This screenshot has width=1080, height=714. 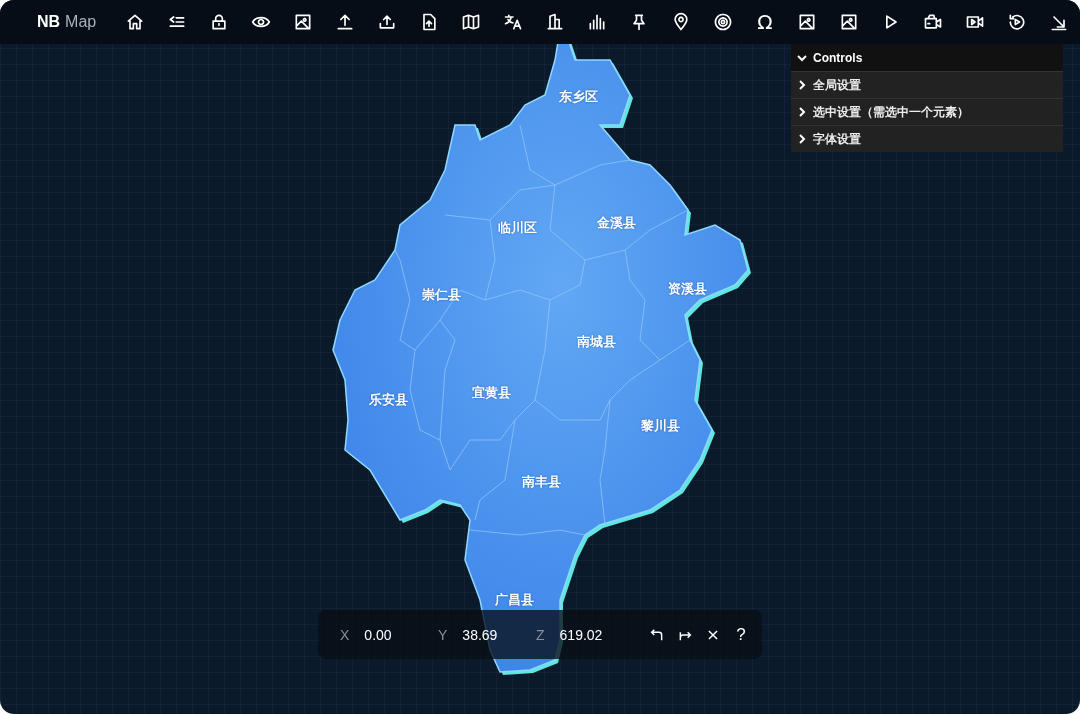 What do you see at coordinates (837, 85) in the screenshot?
I see `folder-label: 全局设置` at bounding box center [837, 85].